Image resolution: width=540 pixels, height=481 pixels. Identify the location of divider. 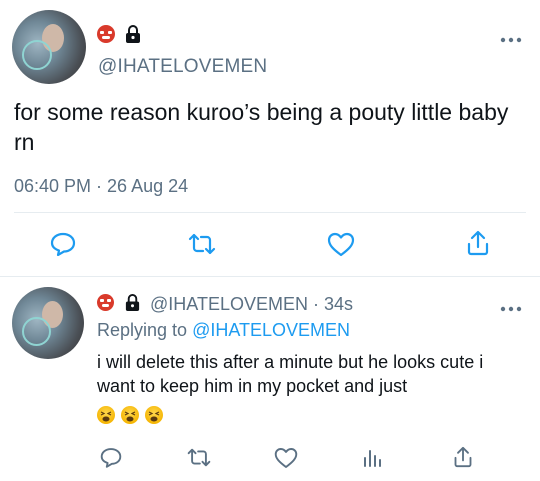
(270, 212).